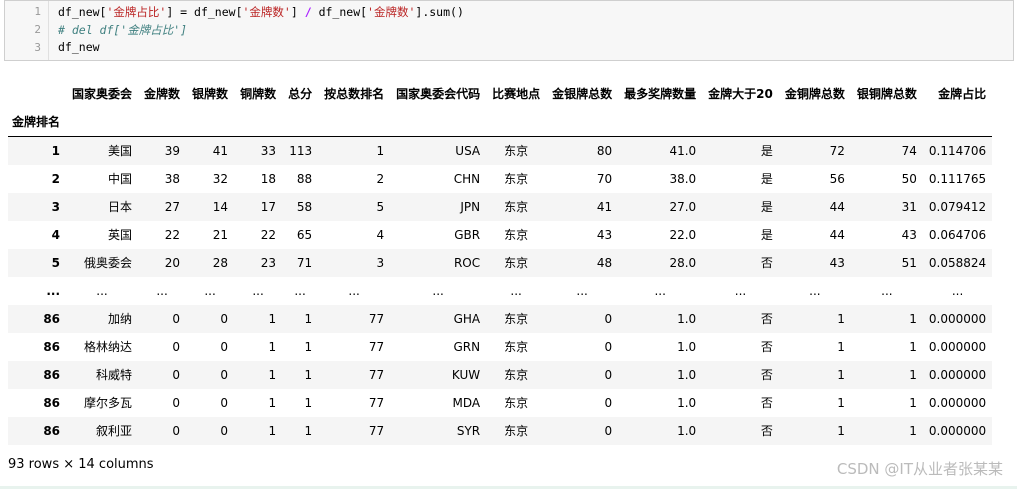 This screenshot has width=1017, height=489. Describe the element at coordinates (114, 431) in the screenshot. I see `table-cell: 叙利亚` at that location.